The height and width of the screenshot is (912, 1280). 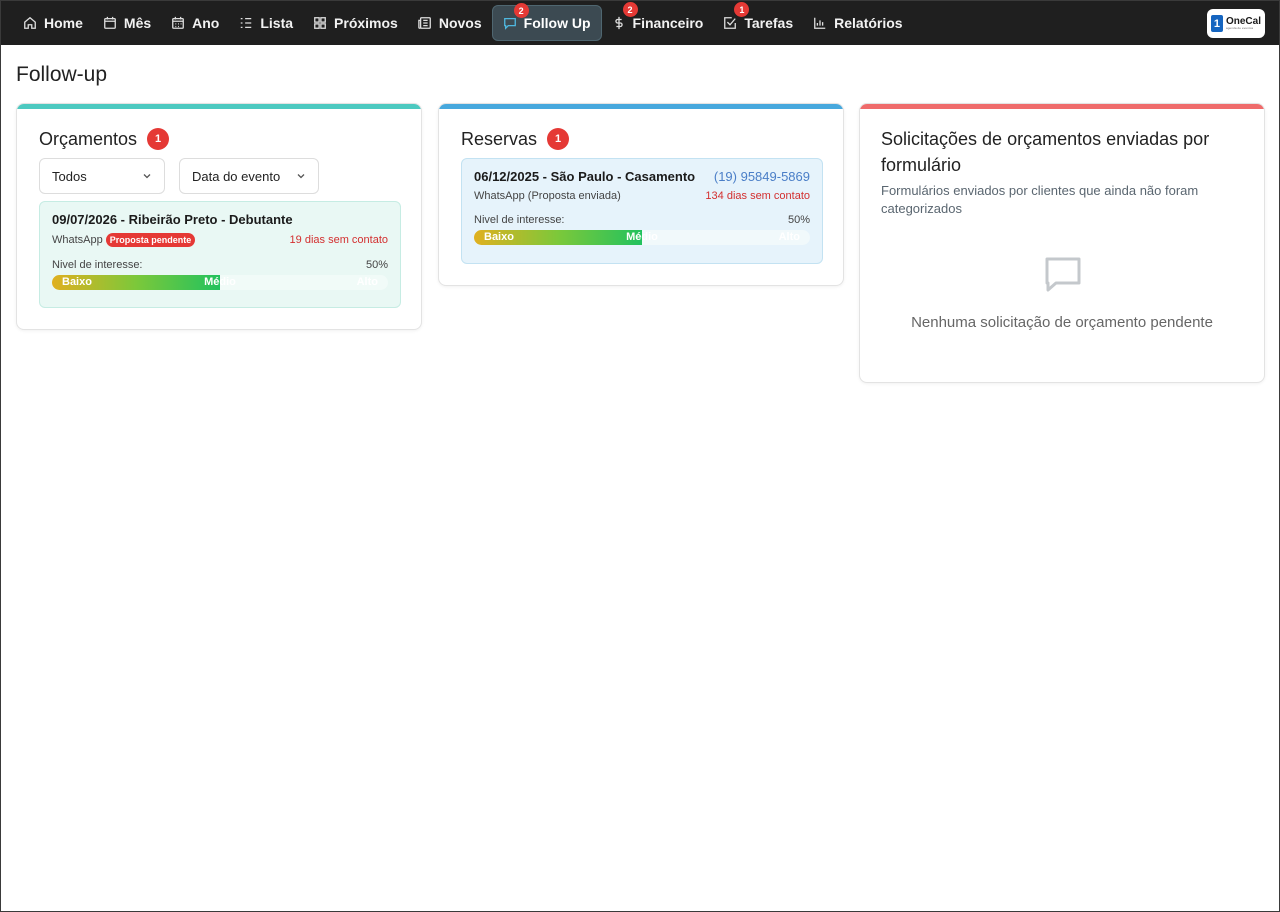 What do you see at coordinates (236, 176) in the screenshot?
I see `sort-filter-value: Data do evento` at bounding box center [236, 176].